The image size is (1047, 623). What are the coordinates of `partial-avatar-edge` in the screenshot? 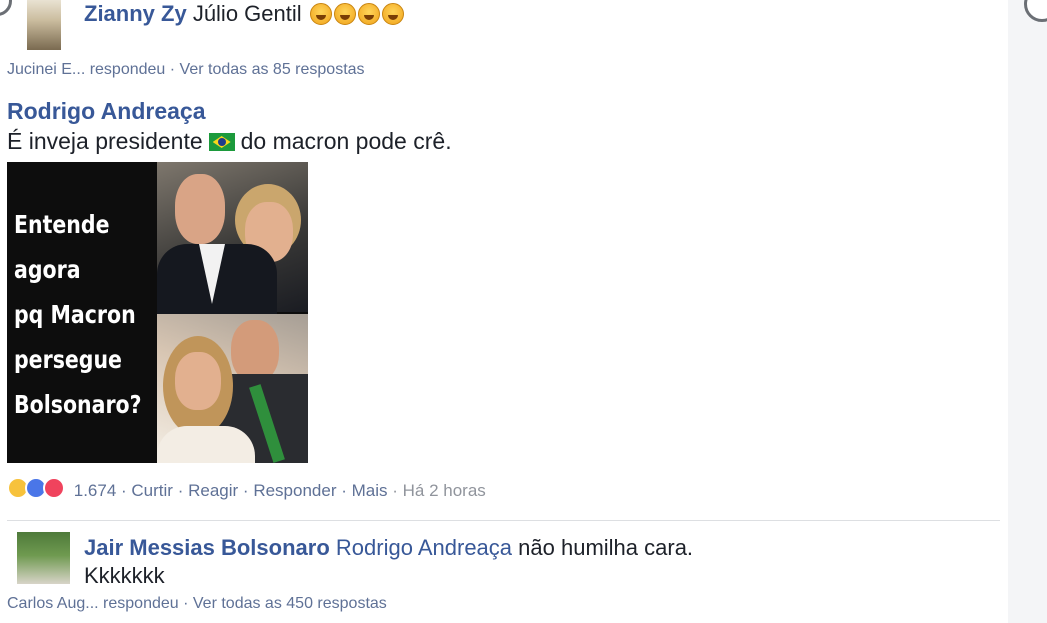 It's located at (6, 8).